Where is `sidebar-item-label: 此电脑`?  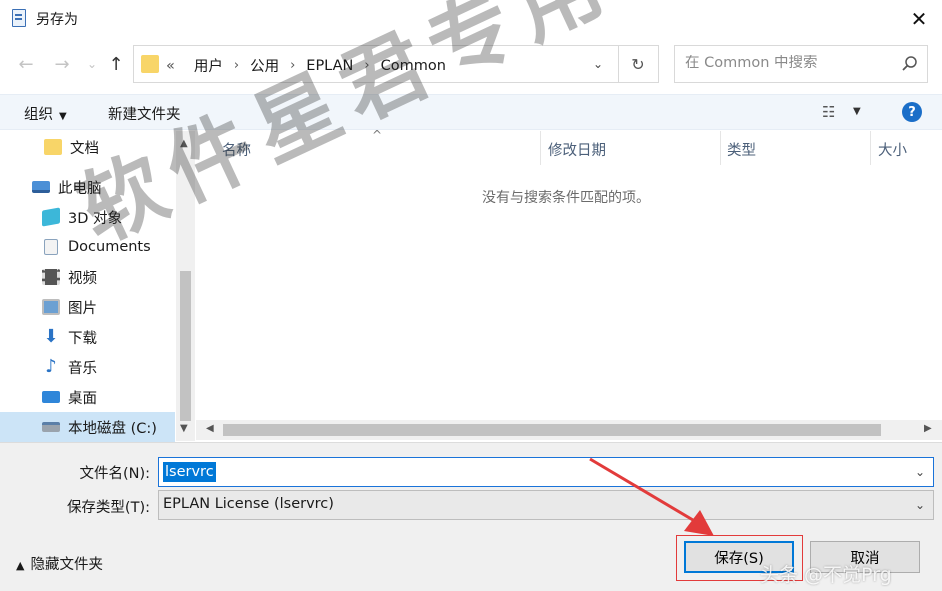 sidebar-item-label: 此电脑 is located at coordinates (80, 188).